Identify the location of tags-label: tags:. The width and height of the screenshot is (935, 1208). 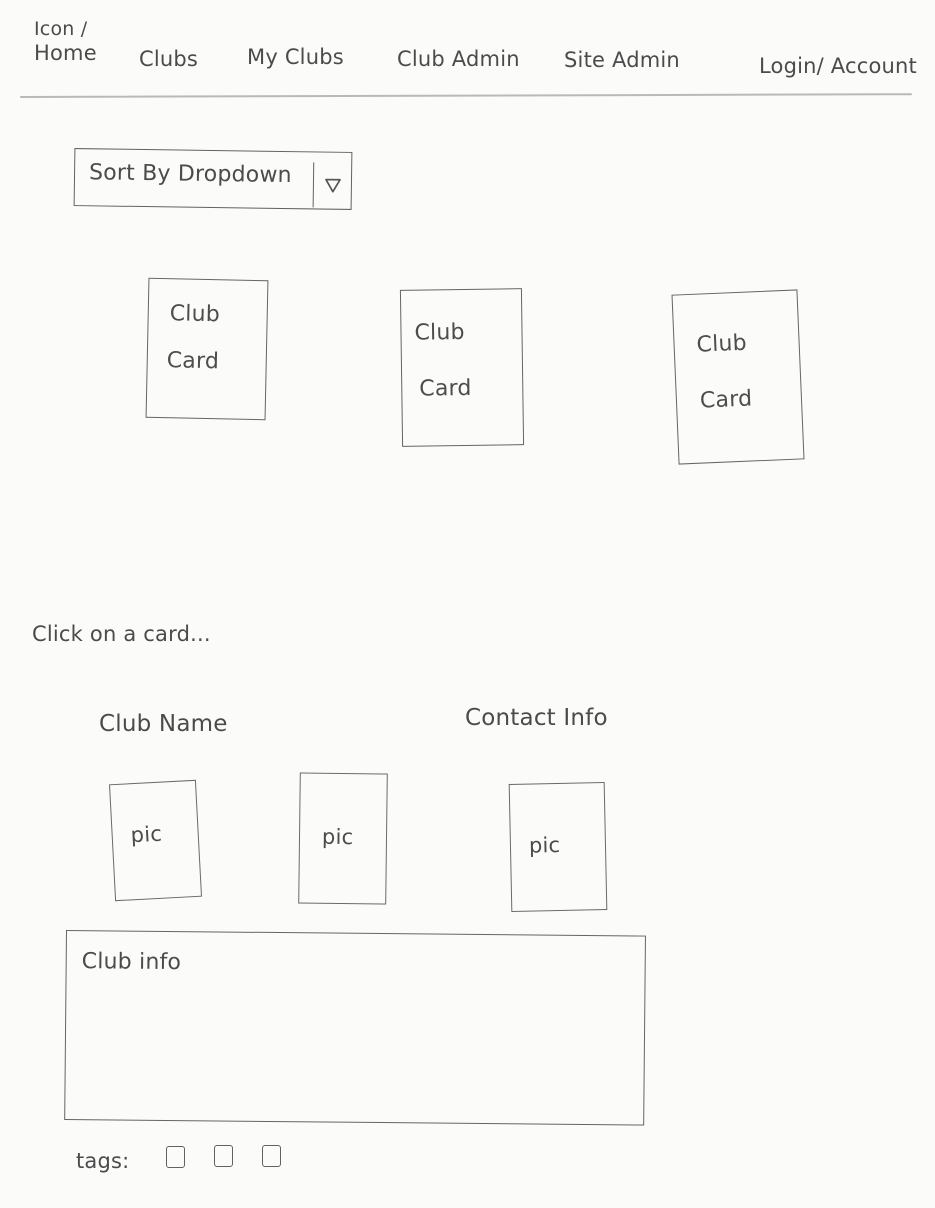
(103, 1161).